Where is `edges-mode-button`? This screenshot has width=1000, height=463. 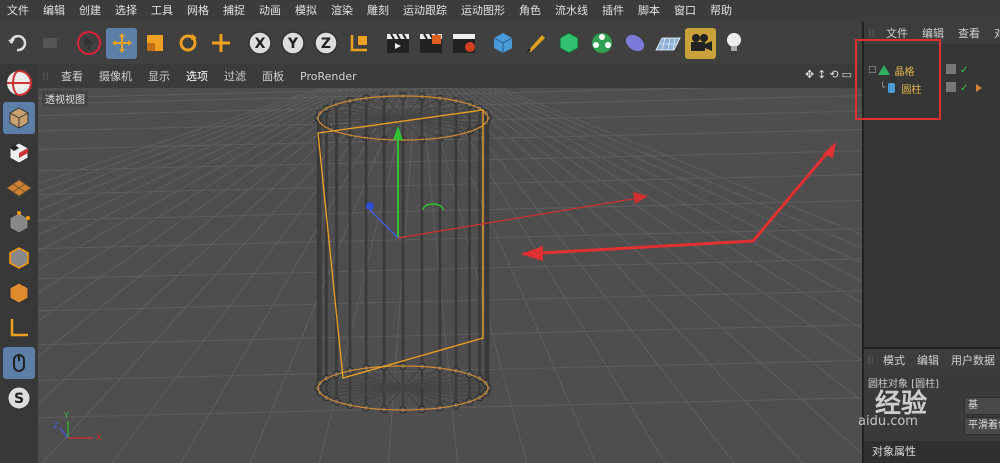
edges-mode-button is located at coordinates (19, 258).